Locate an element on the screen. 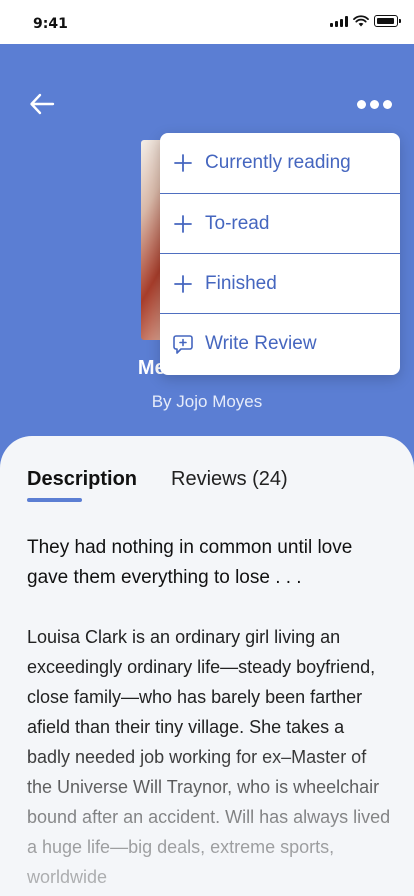 Image resolution: width=414 pixels, height=896 pixels. review-icon is located at coordinates (182, 344).